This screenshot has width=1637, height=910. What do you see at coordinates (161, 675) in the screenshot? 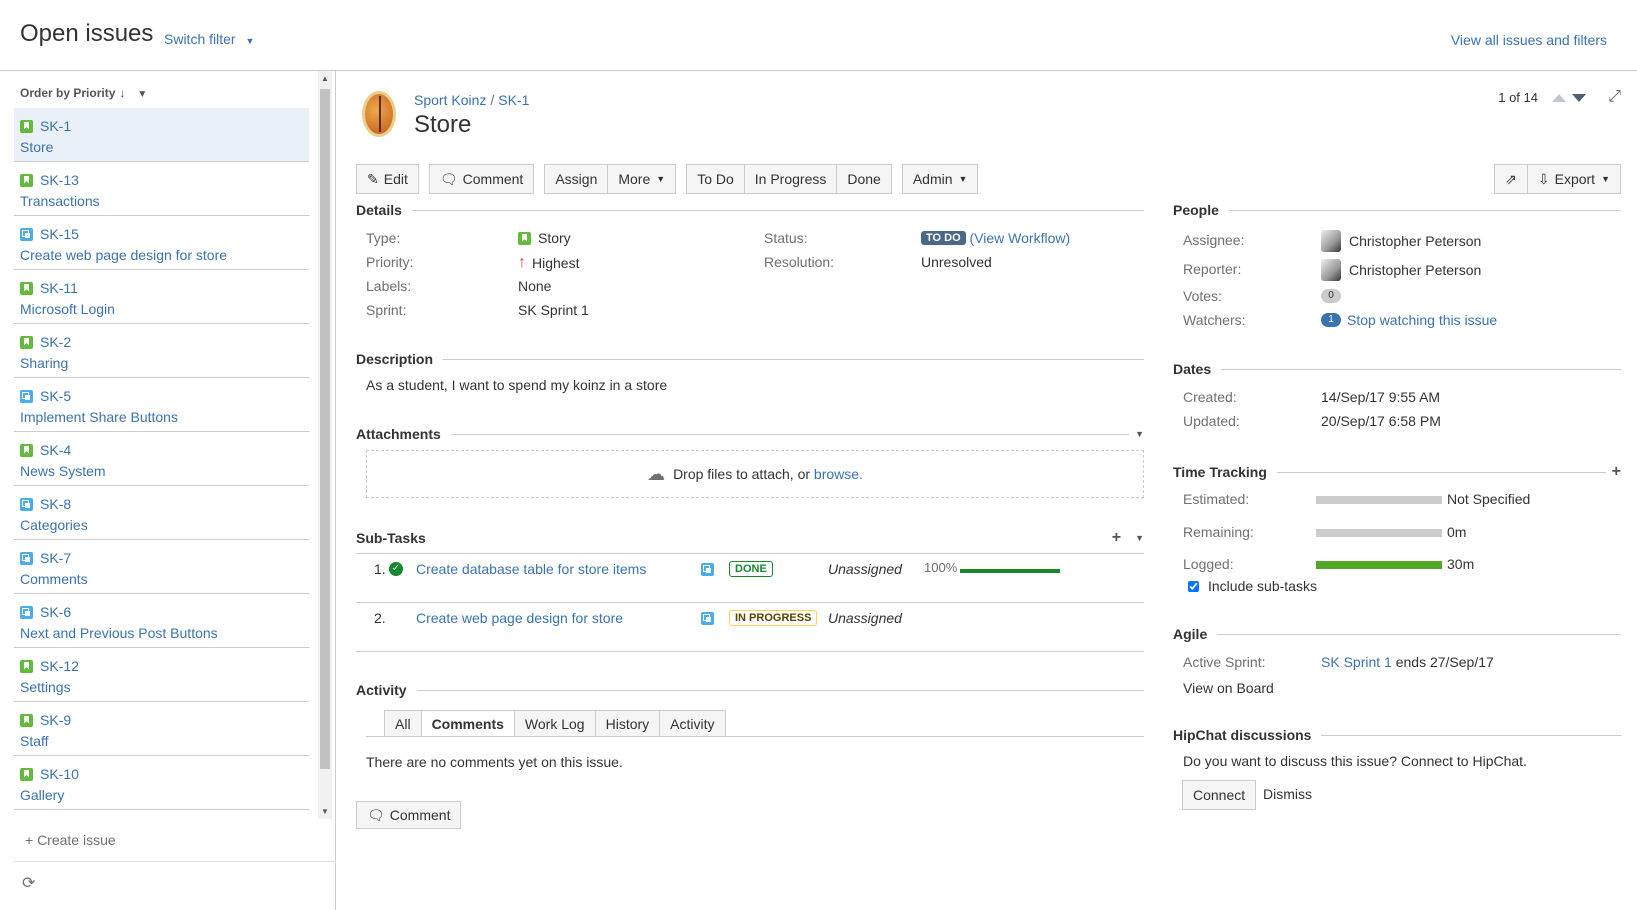
I see `issue-list-item: SK-12 Settings` at bounding box center [161, 675].